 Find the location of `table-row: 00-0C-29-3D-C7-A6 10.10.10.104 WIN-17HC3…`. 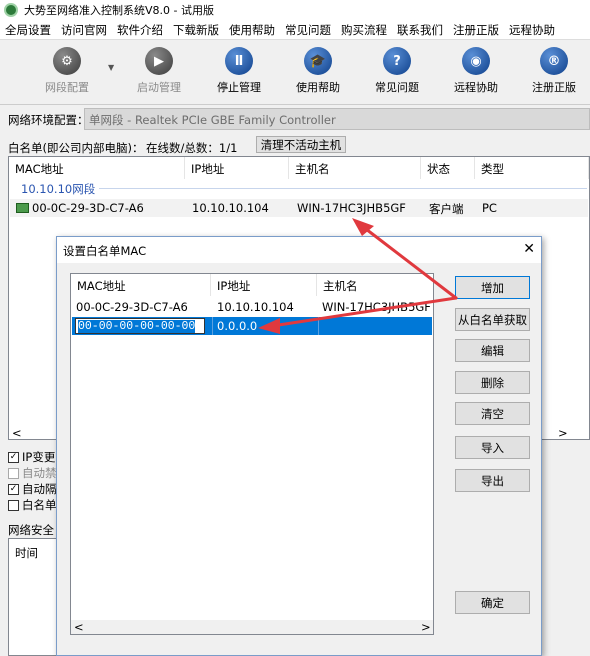

table-row: 00-0C-29-3D-C7-A6 10.10.10.104 WIN-17HC3… is located at coordinates (299, 208).